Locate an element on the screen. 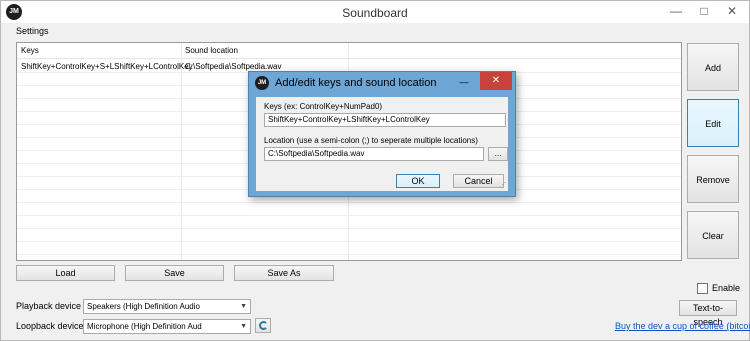 The image size is (750, 341). dialog-title-bar: JM Add/edit keys and sound location — ✕ is located at coordinates (382, 83).